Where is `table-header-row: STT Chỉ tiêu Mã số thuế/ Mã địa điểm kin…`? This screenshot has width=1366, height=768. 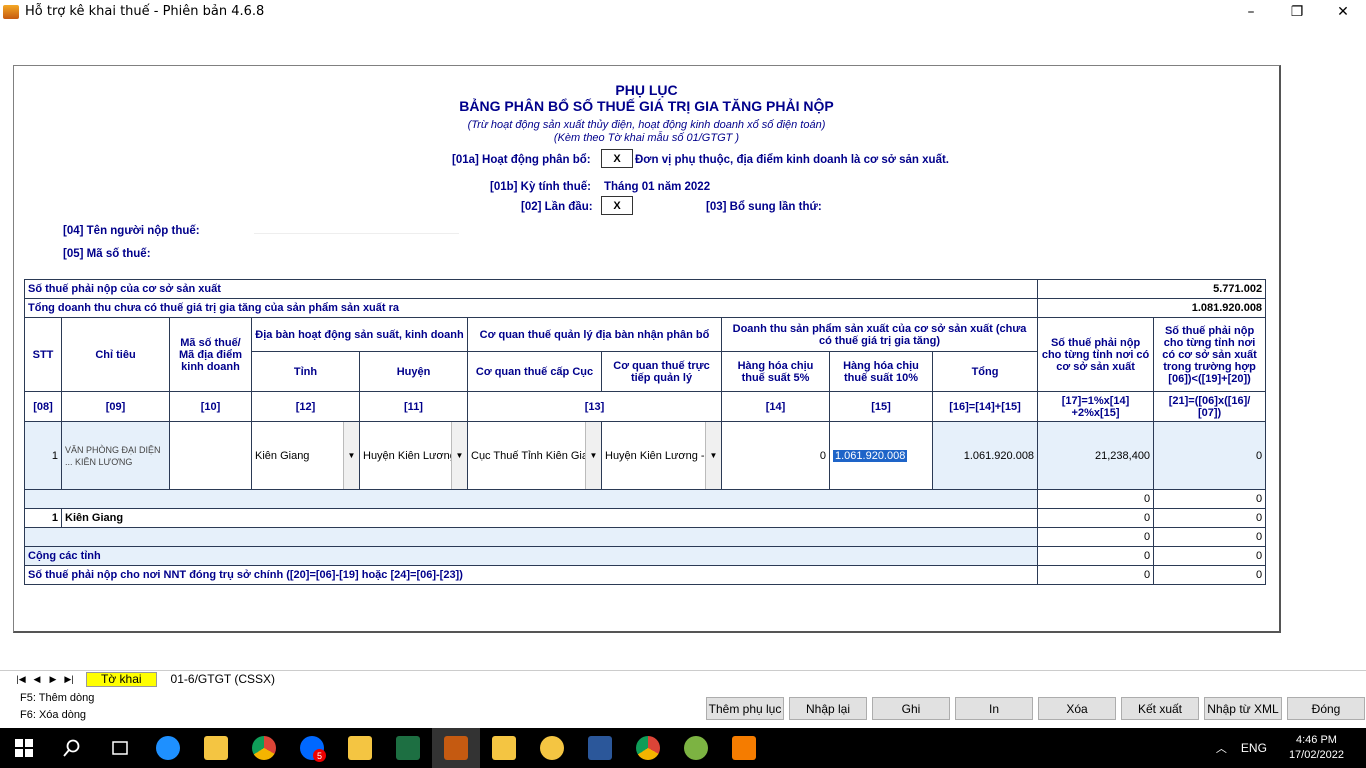 table-header-row: STT Chỉ tiêu Mã số thuế/ Mã địa điểm kin… is located at coordinates (645, 354).